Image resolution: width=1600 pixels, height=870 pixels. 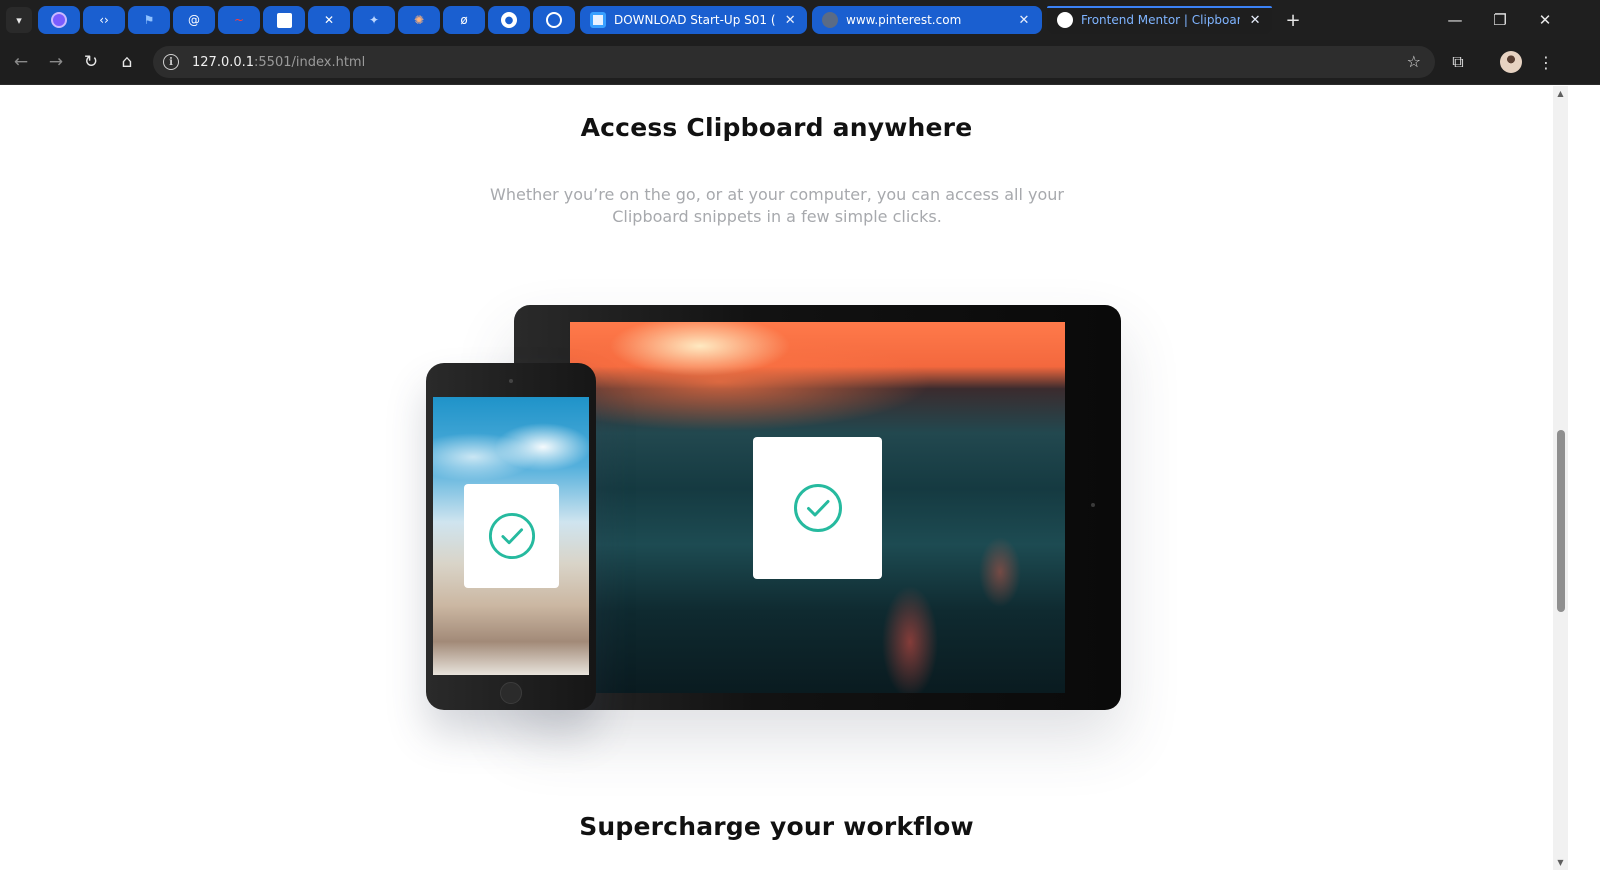 I want to click on pinned-tab: ✕, so click(x=329, y=20).